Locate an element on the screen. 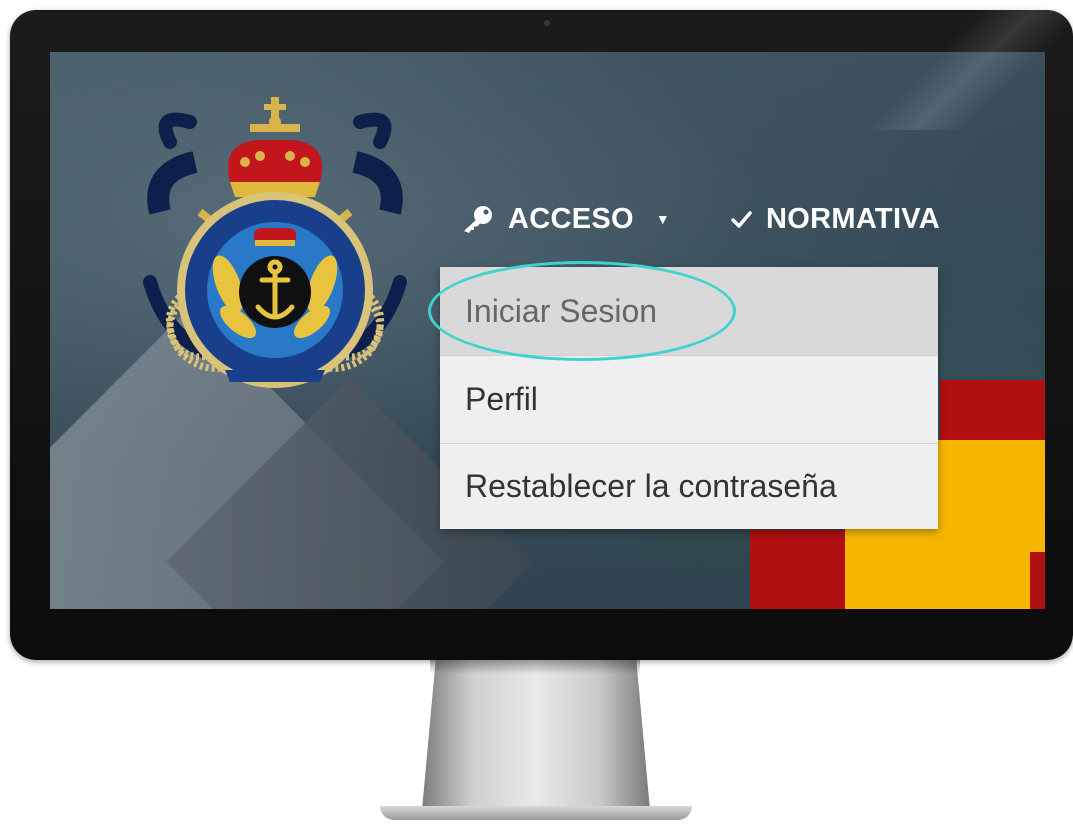  check-icon is located at coordinates (741, 219).